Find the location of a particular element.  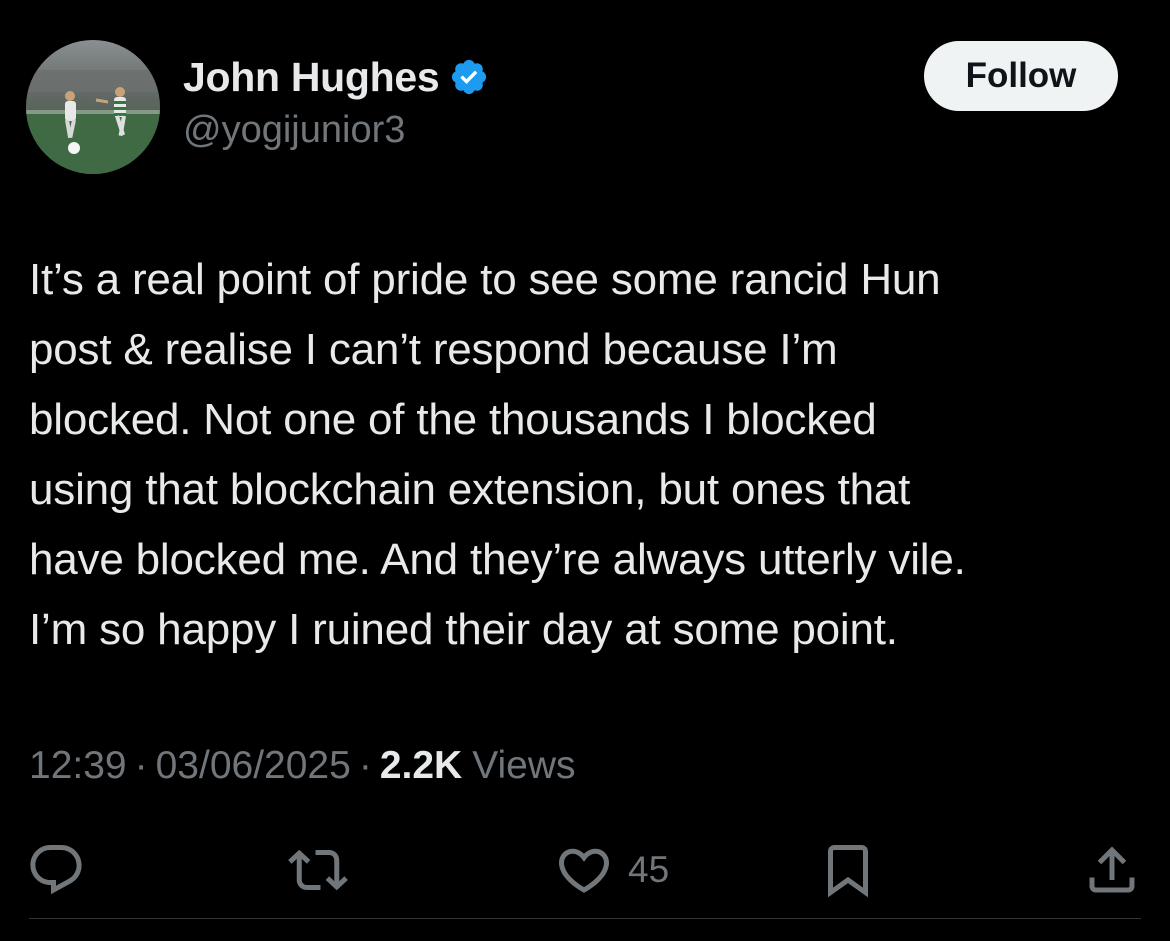

divider is located at coordinates (585, 918).